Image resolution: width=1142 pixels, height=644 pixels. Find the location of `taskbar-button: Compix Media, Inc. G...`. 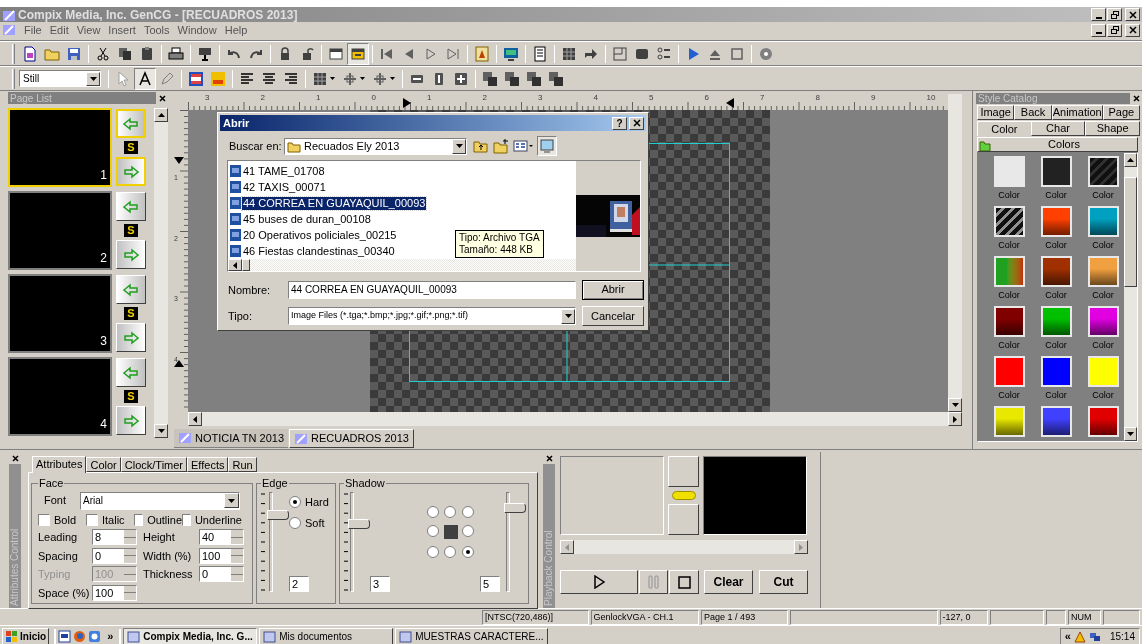

taskbar-button: Compix Media, Inc. G... is located at coordinates (190, 635).